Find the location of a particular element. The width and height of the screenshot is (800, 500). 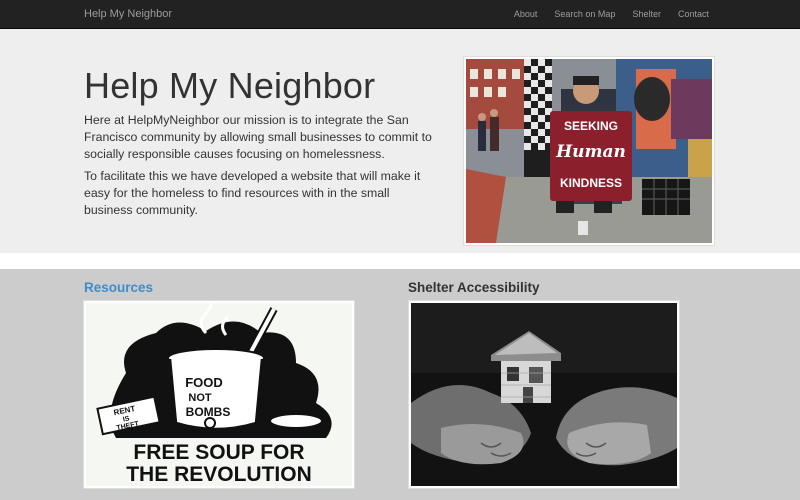

brand-link: Help My Neighbor is located at coordinates (128, 14).